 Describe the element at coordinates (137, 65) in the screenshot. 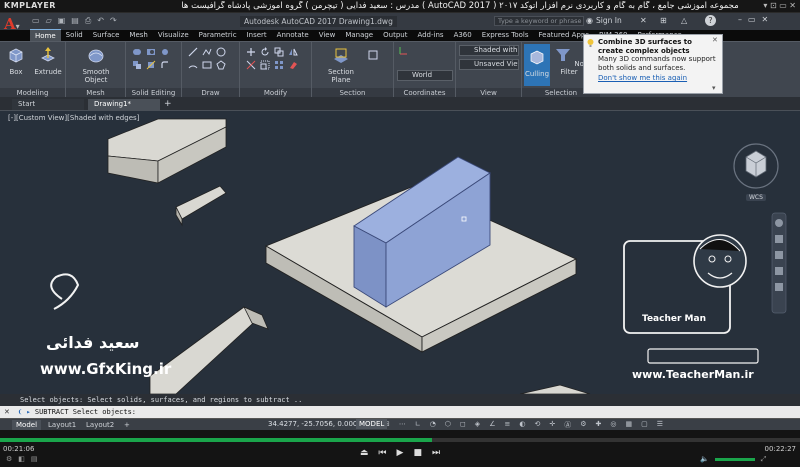

I see `interfere-icon` at that location.